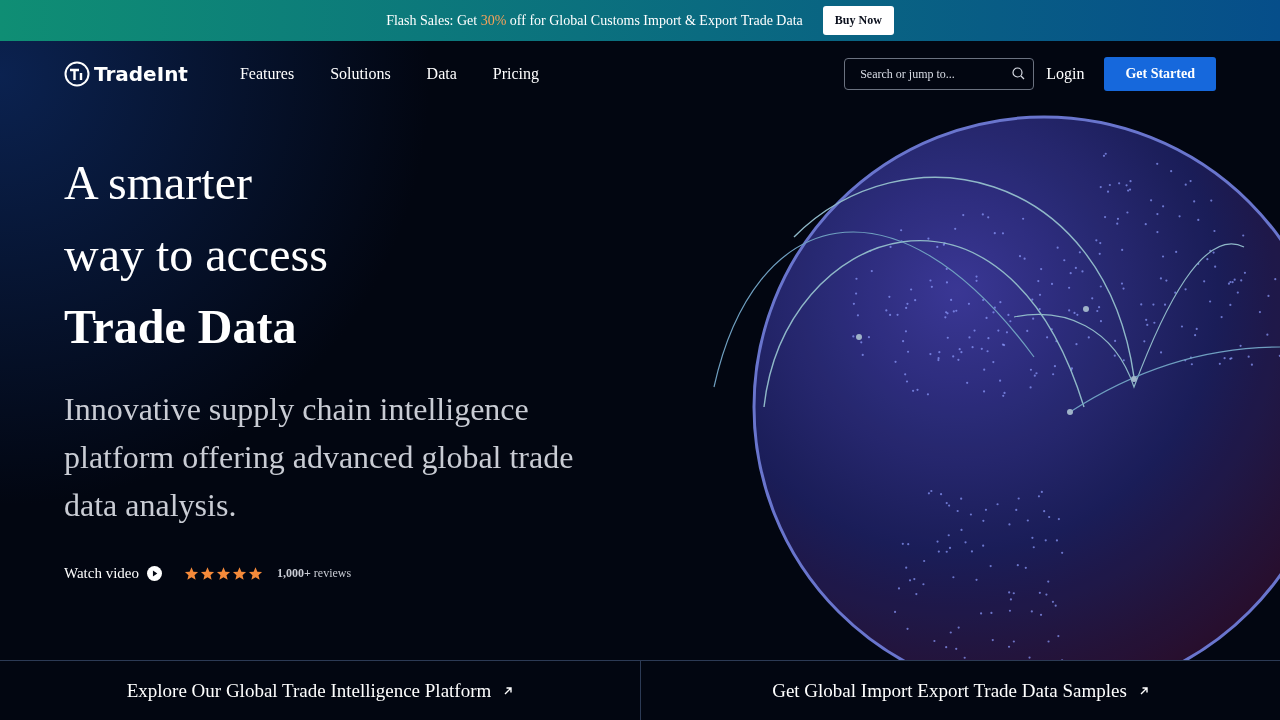 The height and width of the screenshot is (720, 1280). Describe the element at coordinates (360, 74) in the screenshot. I see `nav-link: Solutions` at that location.